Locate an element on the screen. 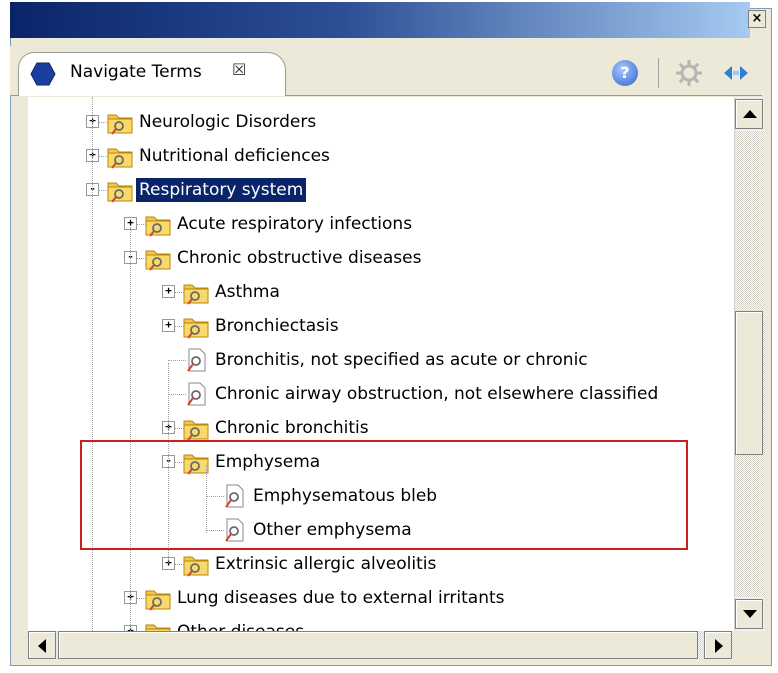  view-title-bar is located at coordinates (380, 20).